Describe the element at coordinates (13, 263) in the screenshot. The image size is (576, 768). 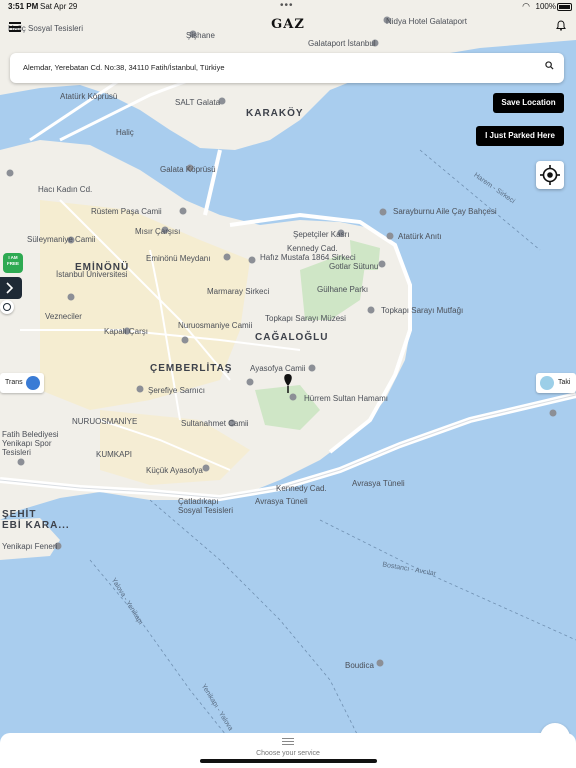
I see `free-badge: I AM FREE` at that location.